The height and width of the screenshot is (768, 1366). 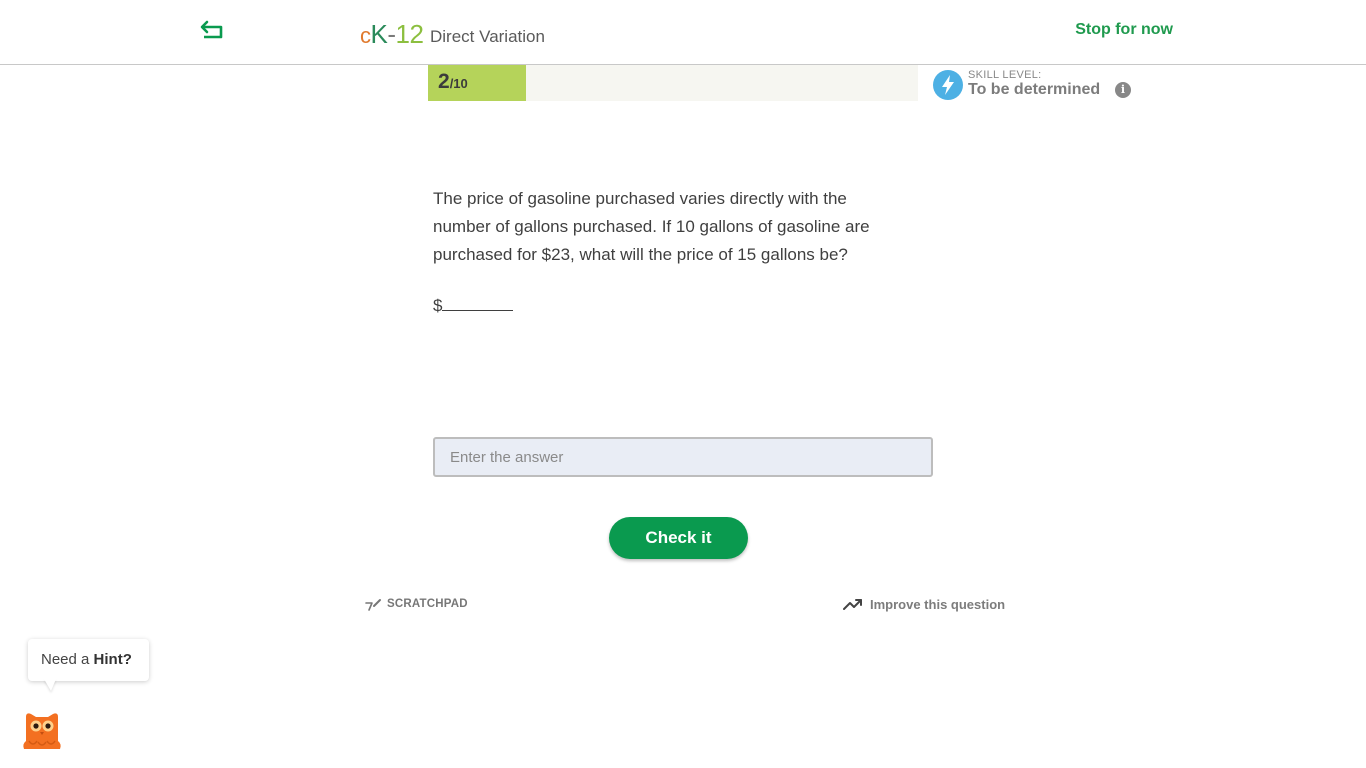 I want to click on hint-bold: Hint?, so click(x=112, y=659).